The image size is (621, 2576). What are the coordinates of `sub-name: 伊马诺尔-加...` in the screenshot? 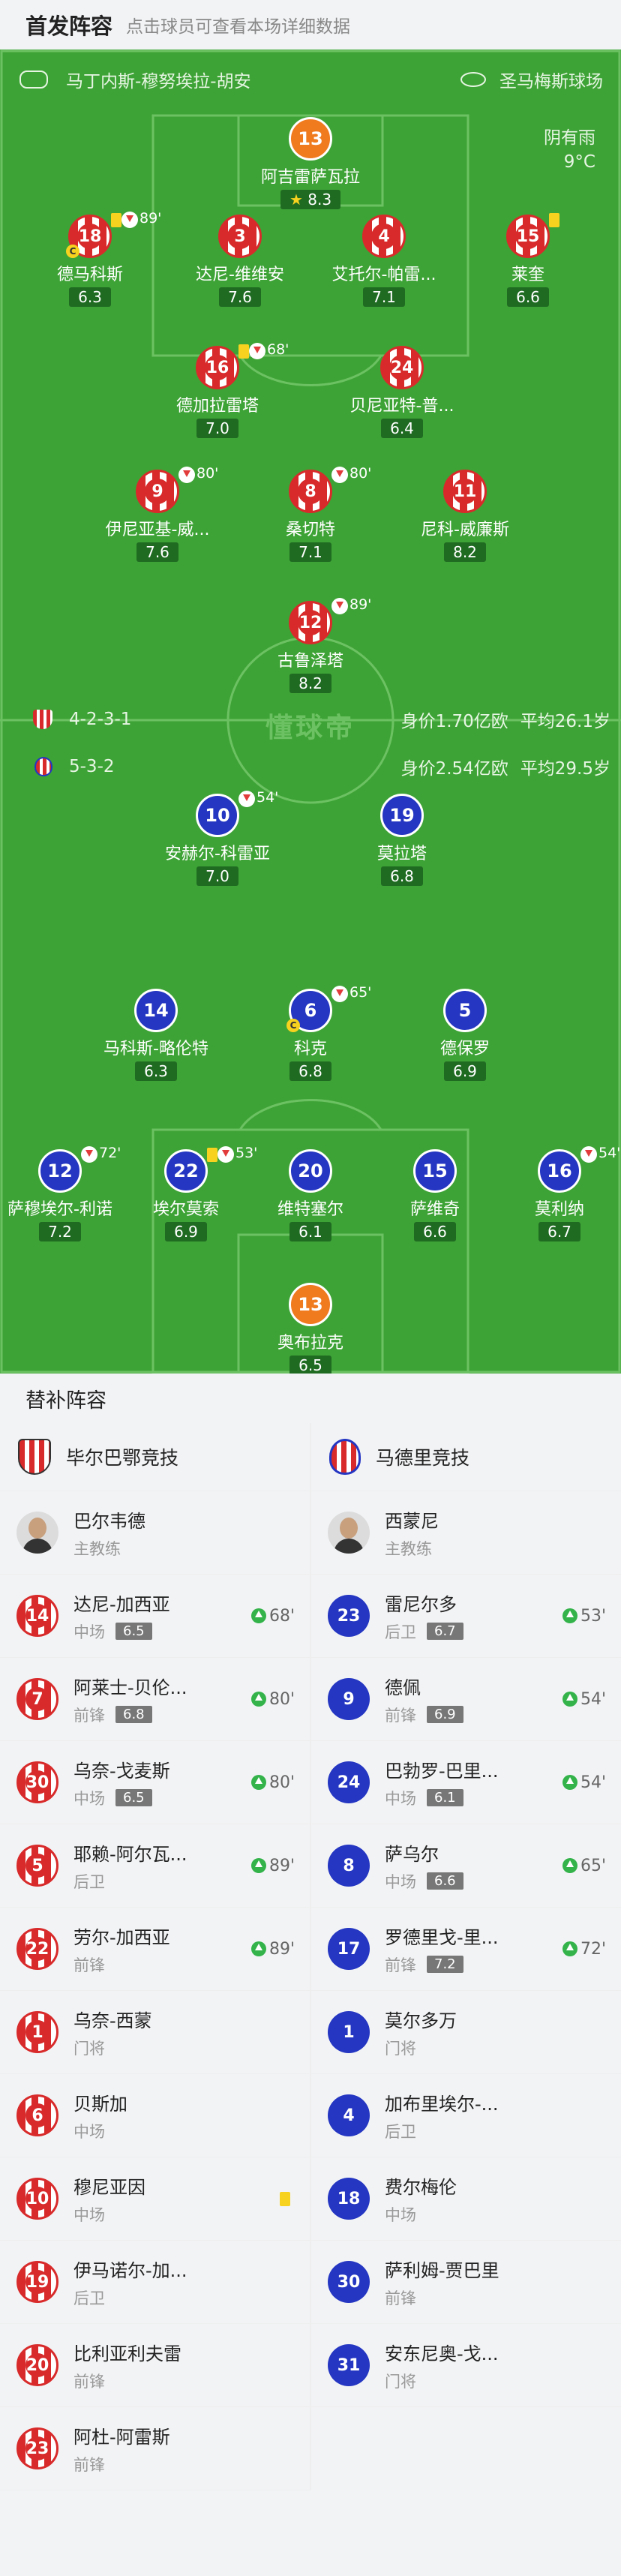 It's located at (131, 2270).